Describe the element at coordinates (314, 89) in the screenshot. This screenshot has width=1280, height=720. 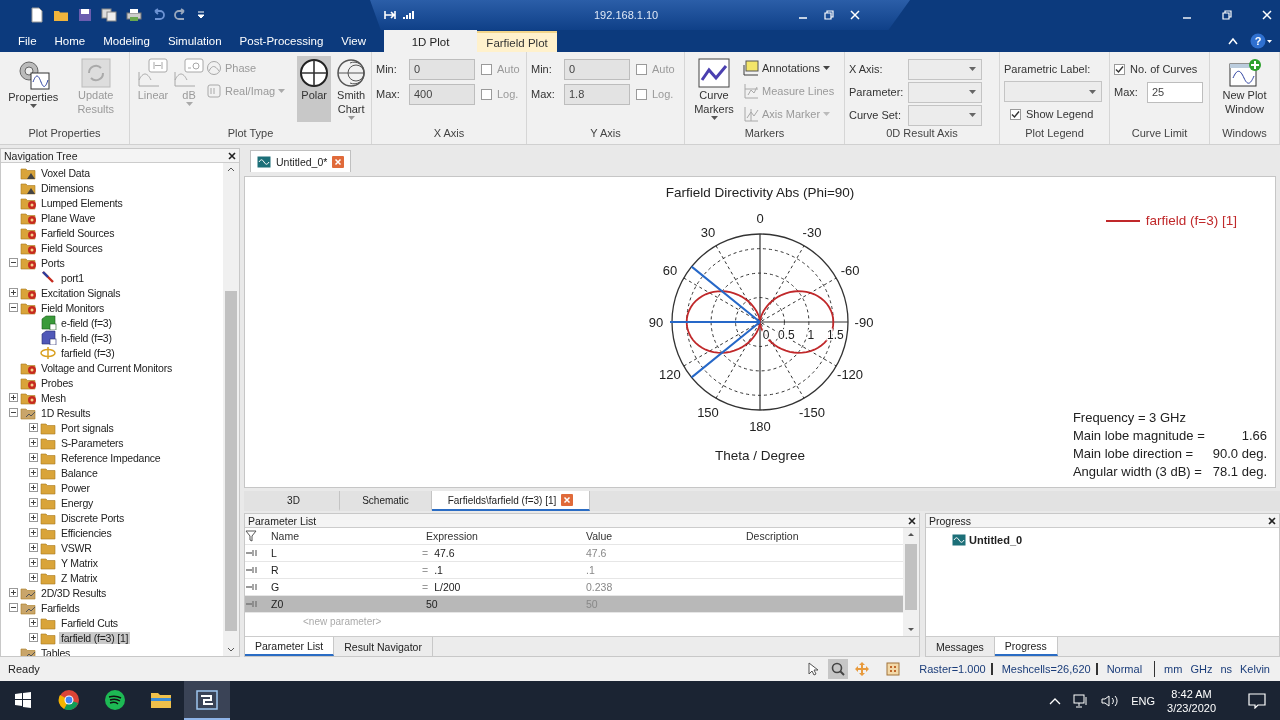
I see `ribbon-button: Polar` at that location.